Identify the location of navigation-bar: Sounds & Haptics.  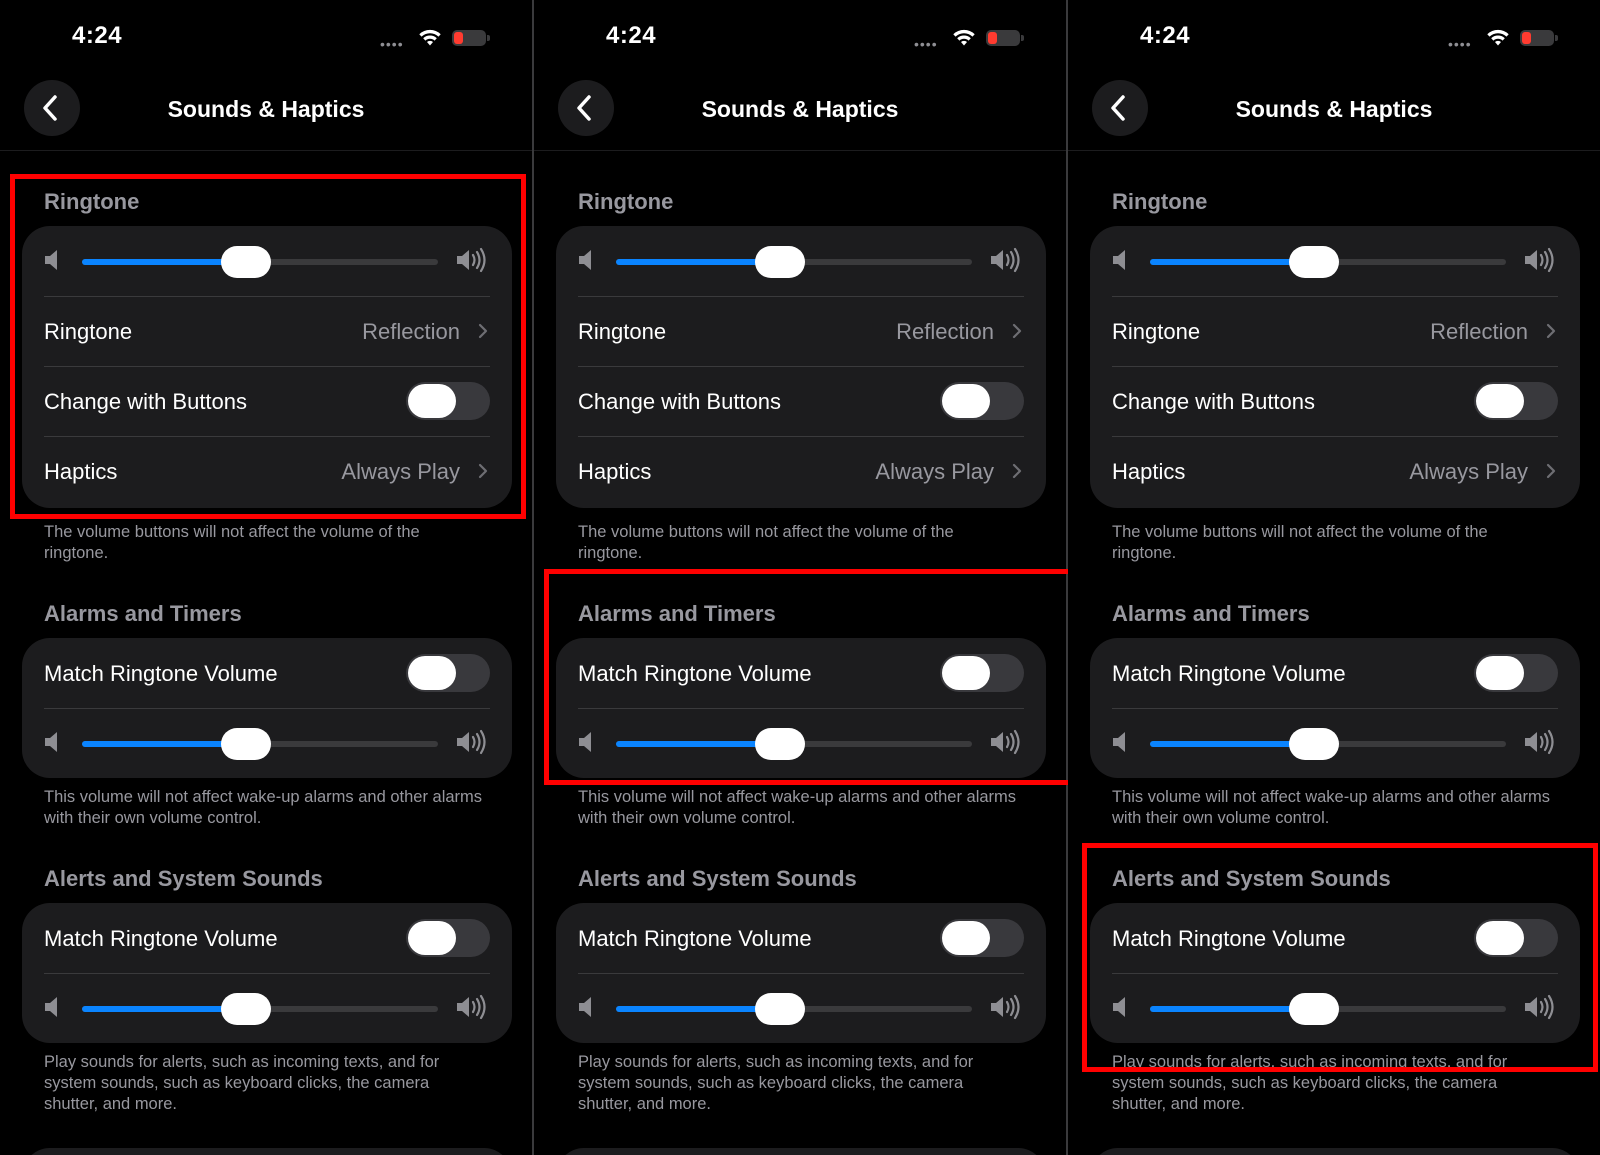
(800, 110).